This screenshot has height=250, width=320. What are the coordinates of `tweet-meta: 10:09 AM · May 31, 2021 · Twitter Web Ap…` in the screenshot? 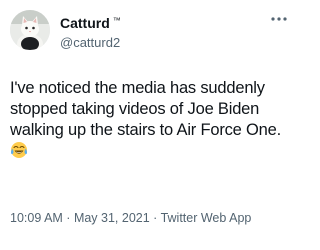 It's located at (130, 218).